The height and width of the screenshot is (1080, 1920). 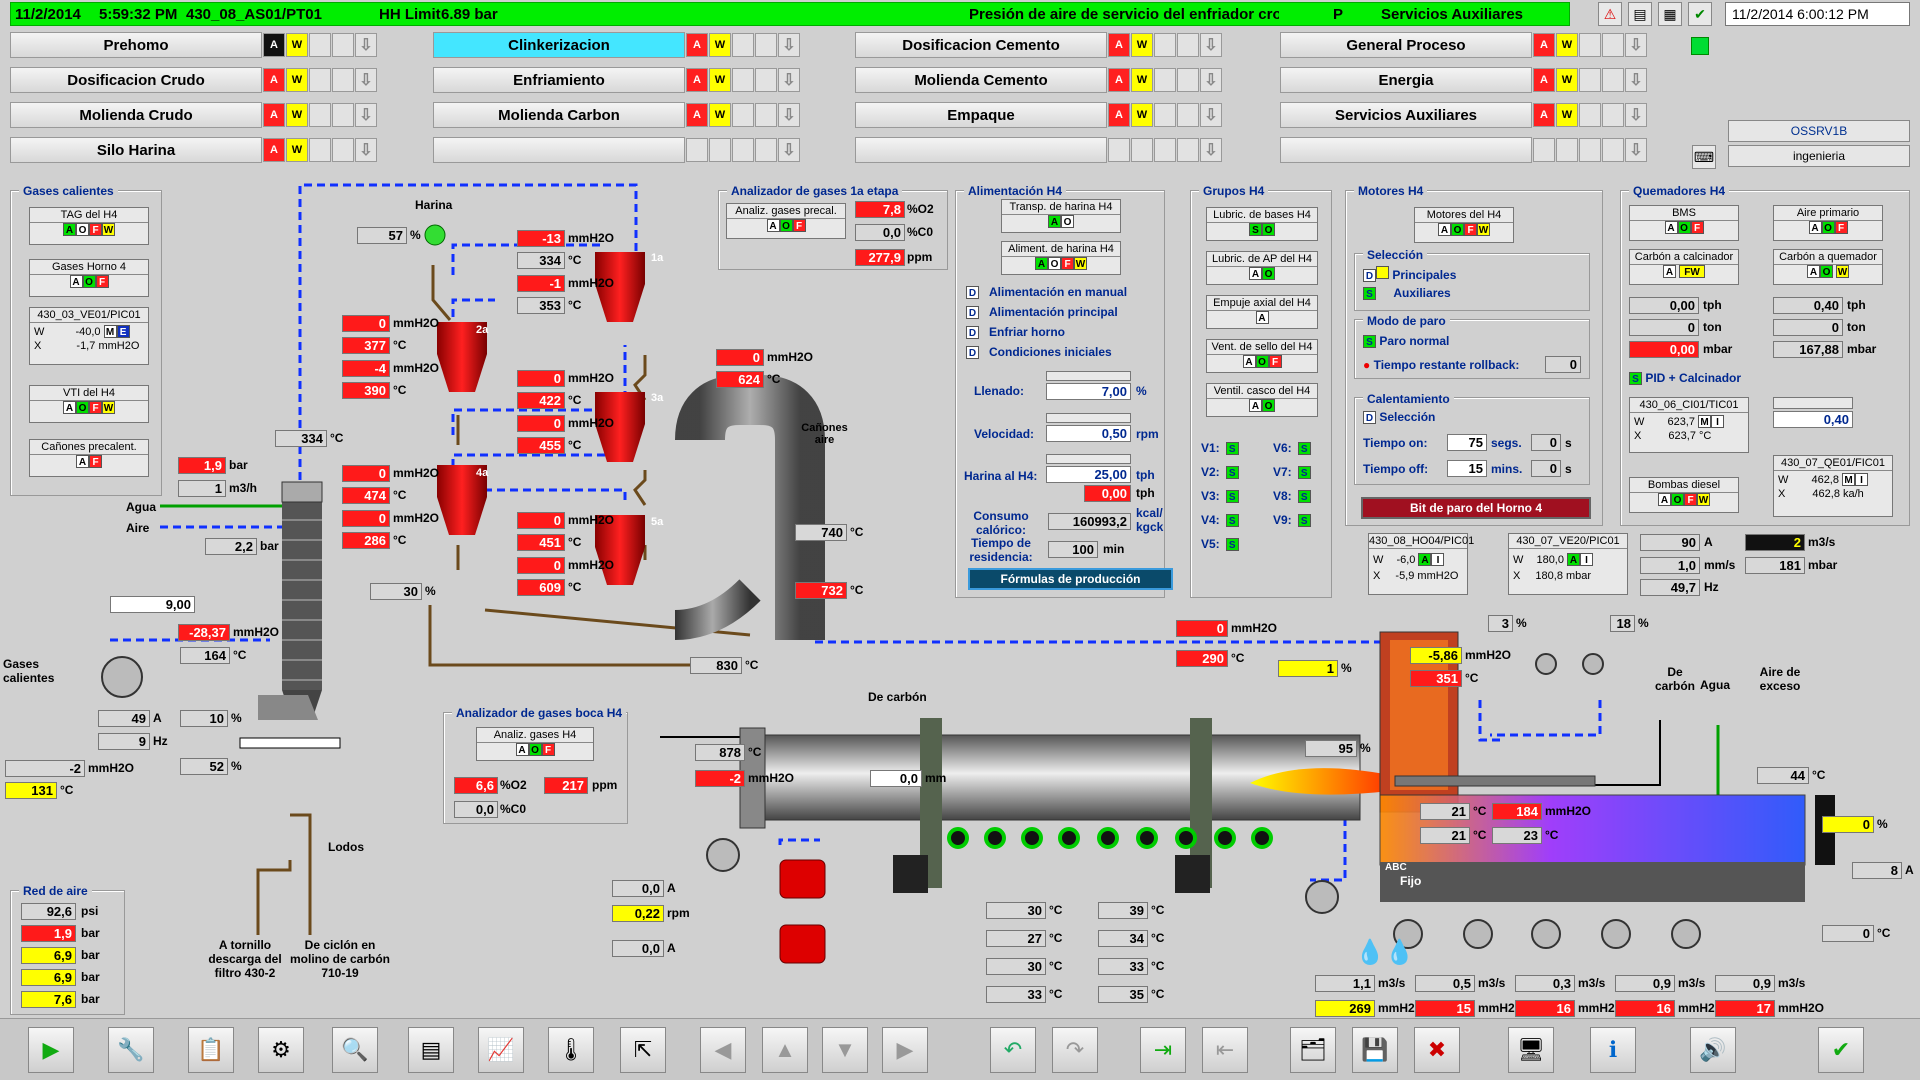 What do you see at coordinates (1088, 474) in the screenshot?
I see `harina-value: 25,00` at bounding box center [1088, 474].